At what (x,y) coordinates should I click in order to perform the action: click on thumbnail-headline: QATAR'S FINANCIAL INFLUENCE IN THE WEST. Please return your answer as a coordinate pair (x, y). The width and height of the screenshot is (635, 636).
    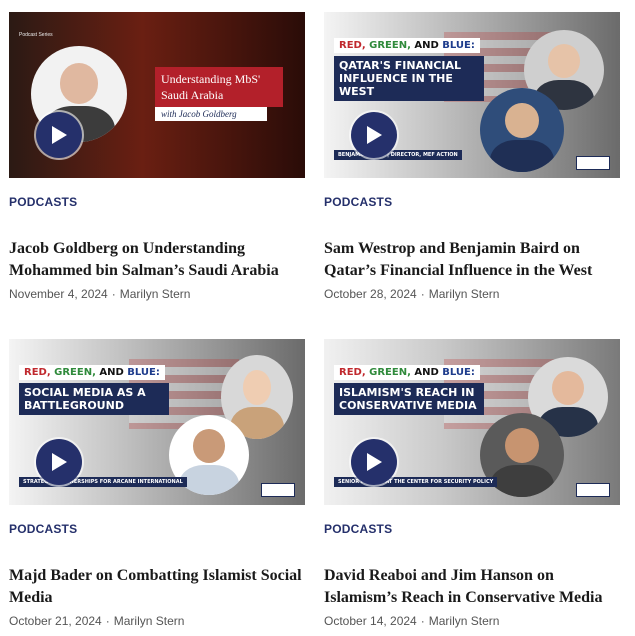
    Looking at the image, I should click on (409, 78).